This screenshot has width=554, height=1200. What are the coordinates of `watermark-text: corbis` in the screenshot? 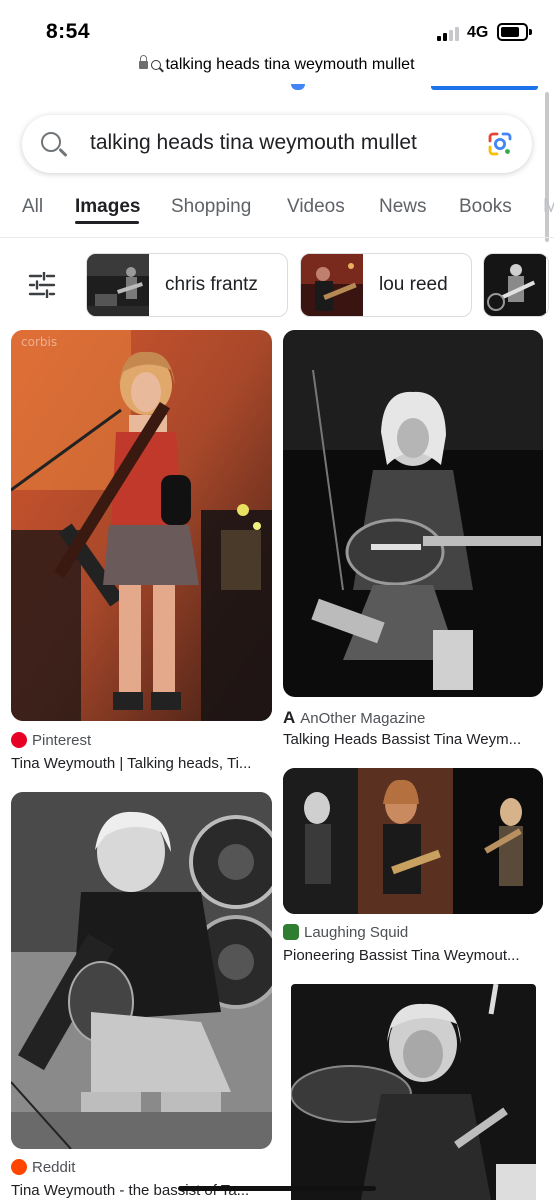 It's located at (39, 342).